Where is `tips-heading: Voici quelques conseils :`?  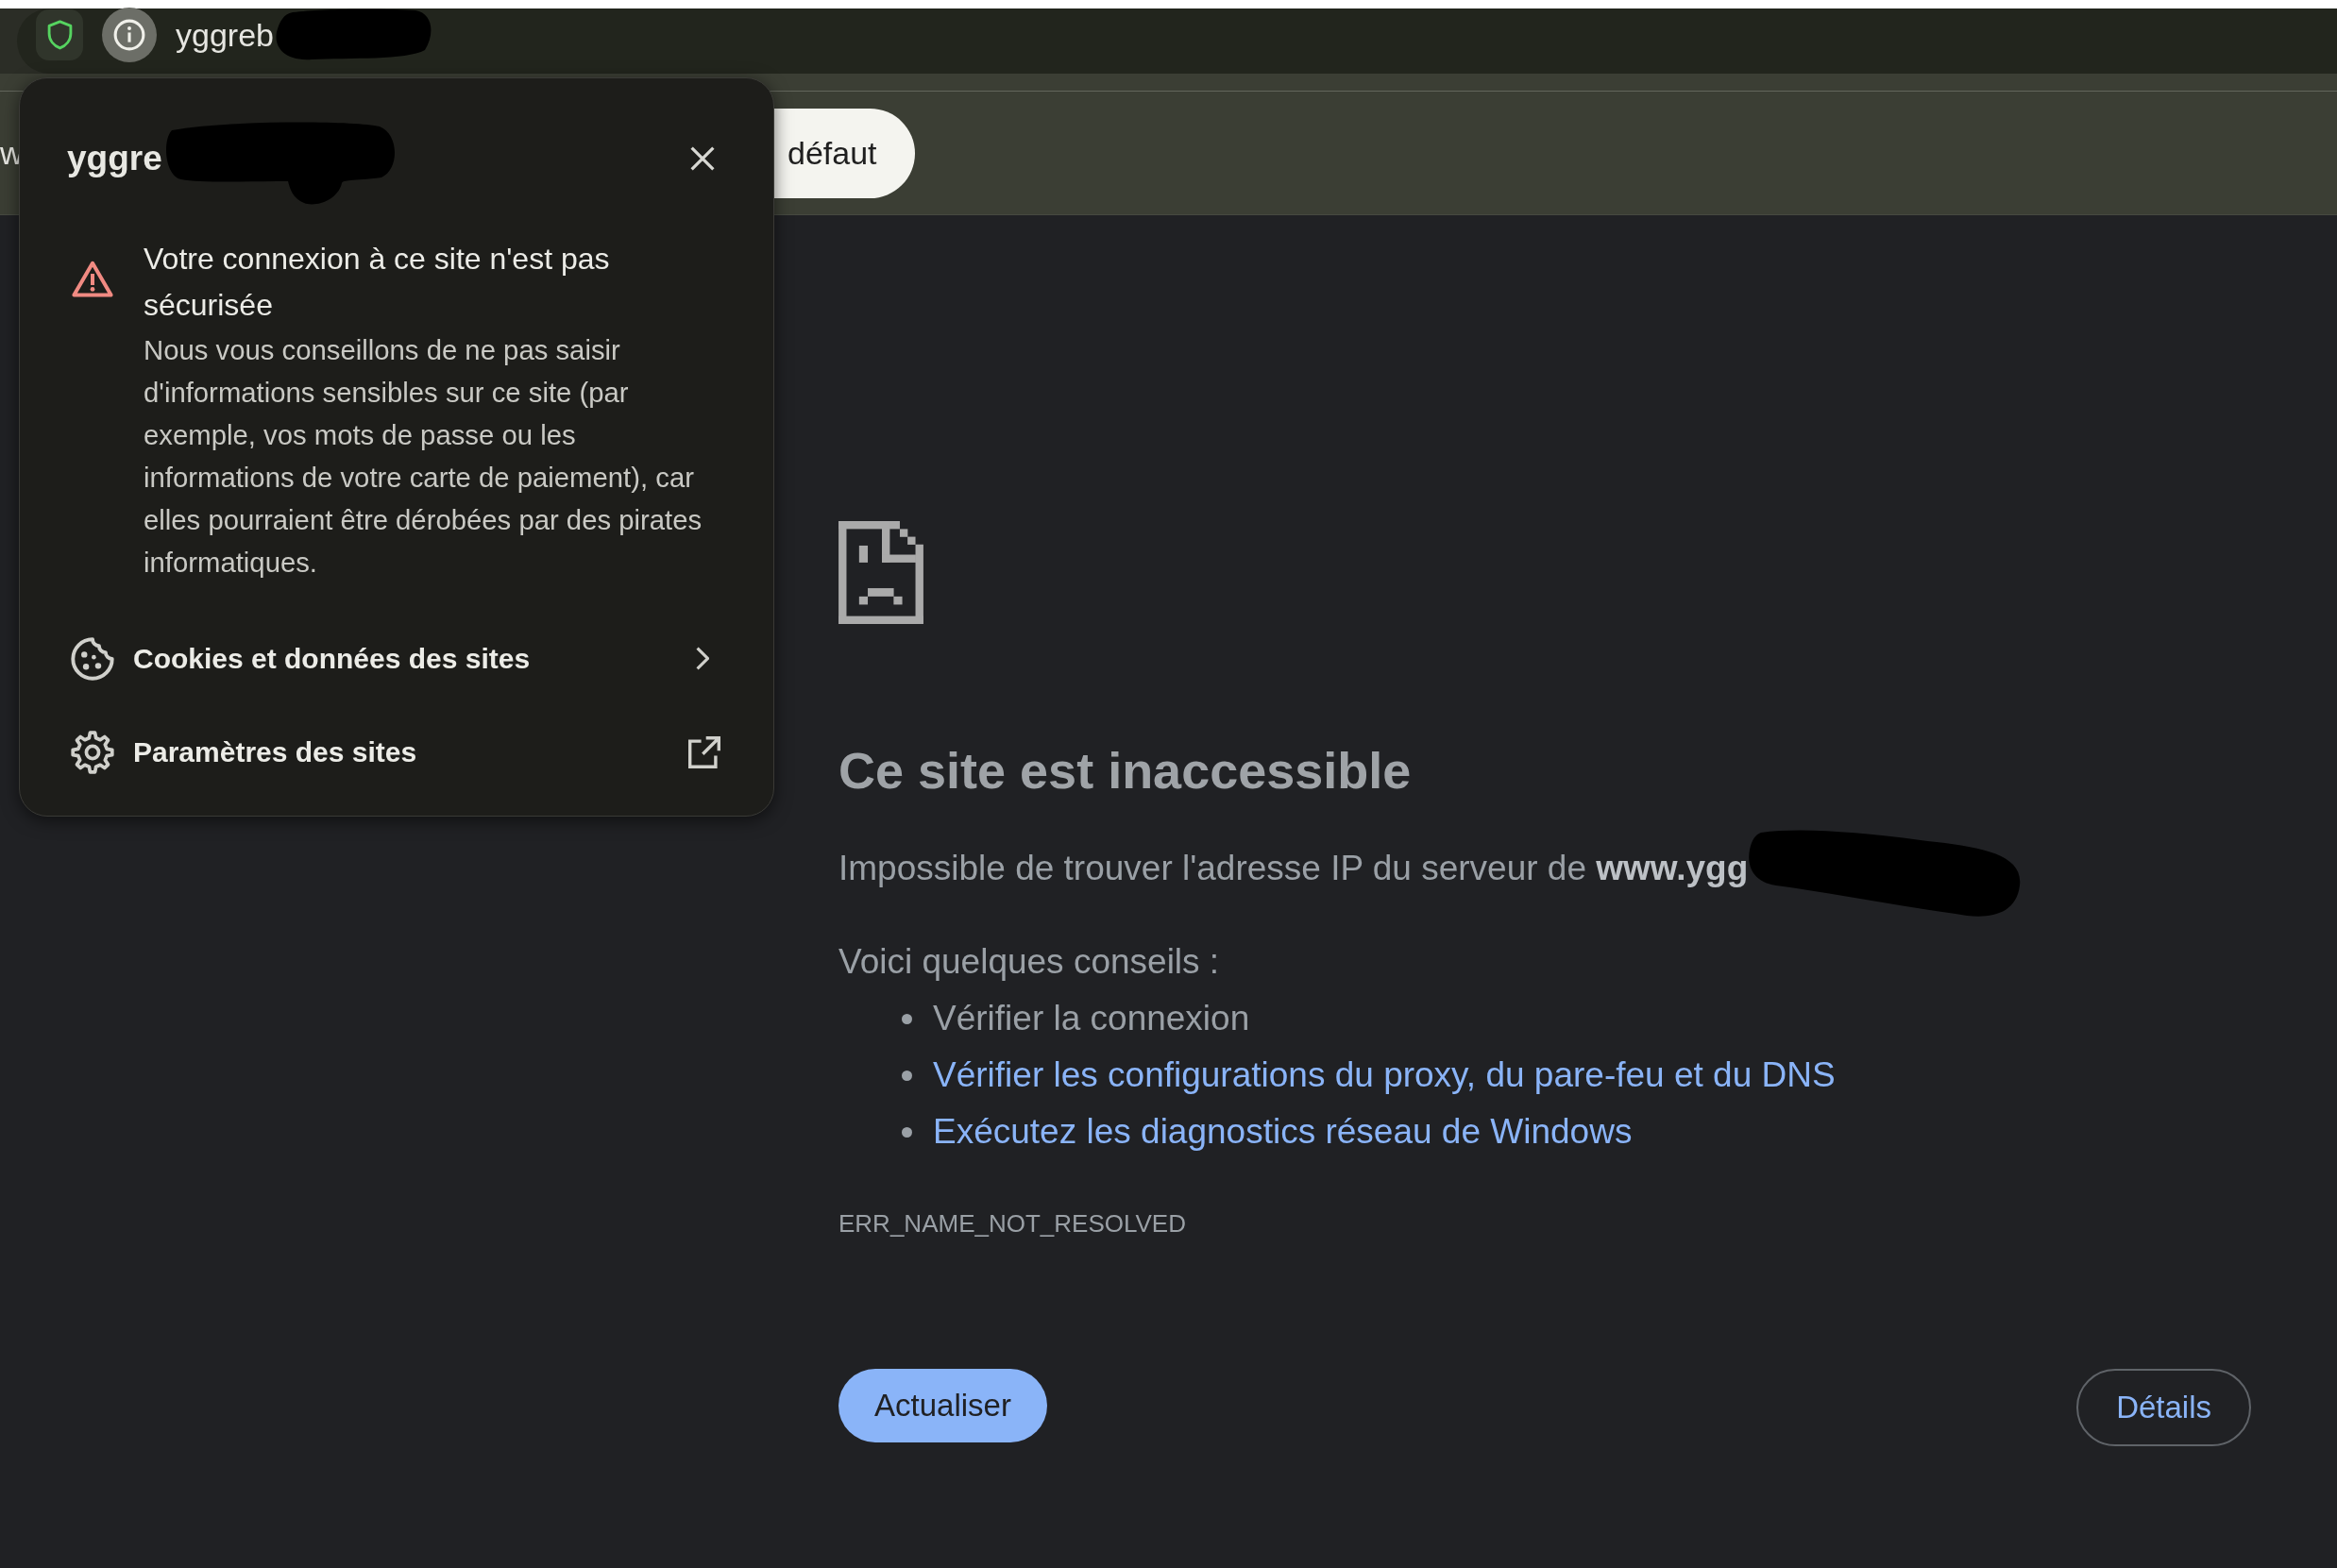 tips-heading: Voici quelques conseils : is located at coordinates (1029, 962).